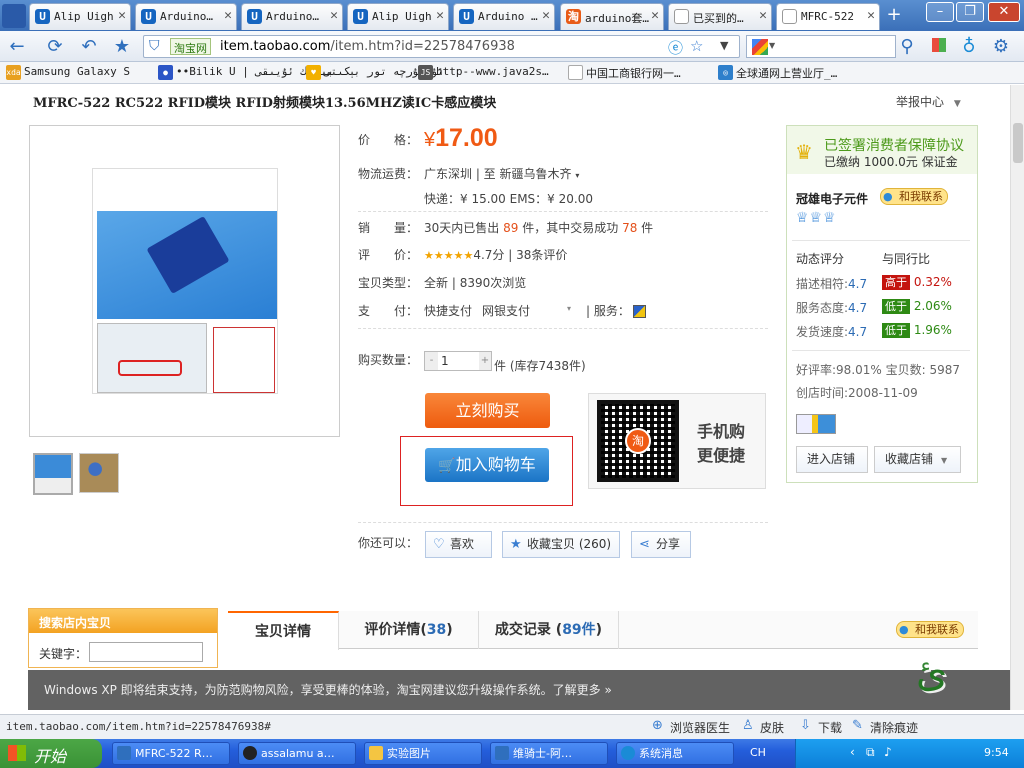 This screenshot has height=768, width=1024. Describe the element at coordinates (639, 311) in the screenshot. I see `service-icon` at that location.